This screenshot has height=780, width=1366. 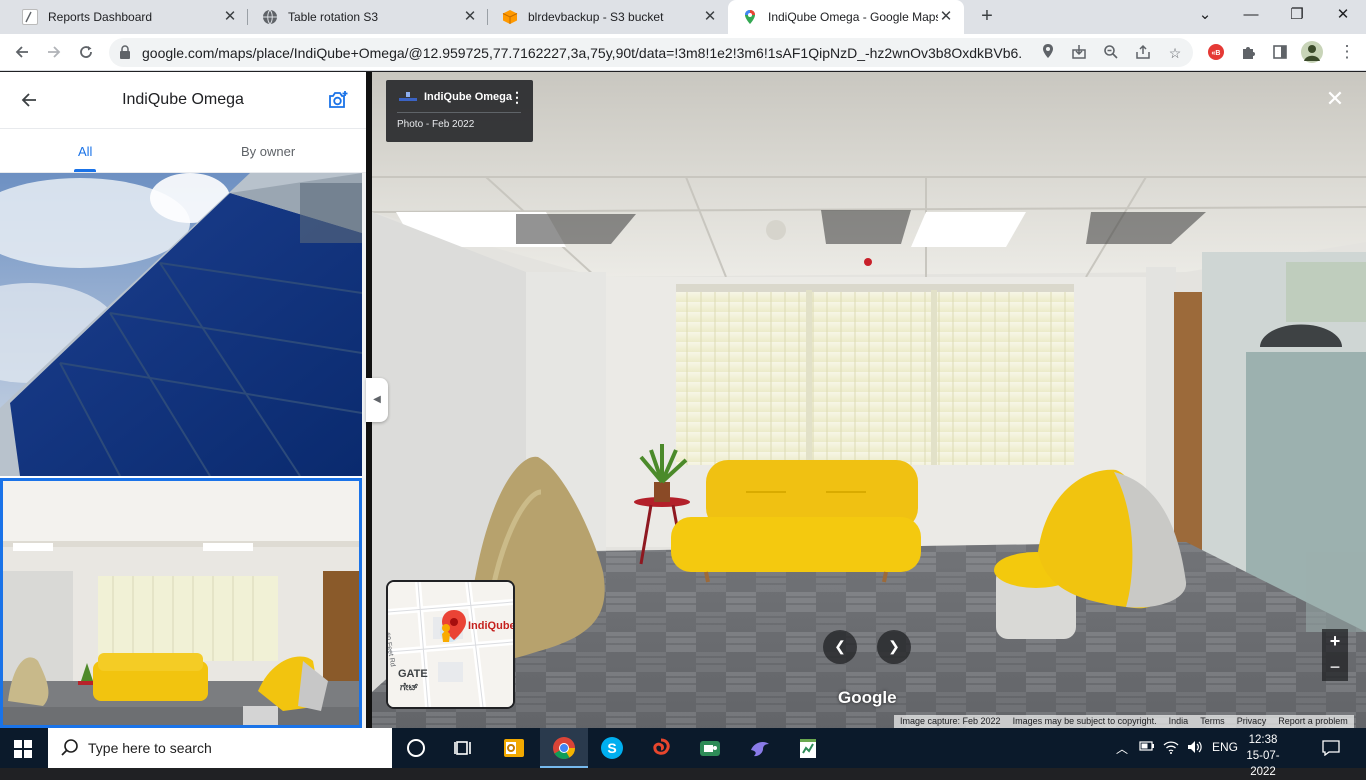 I want to click on photo-date: Photo - Feb 2022, so click(x=436, y=124).